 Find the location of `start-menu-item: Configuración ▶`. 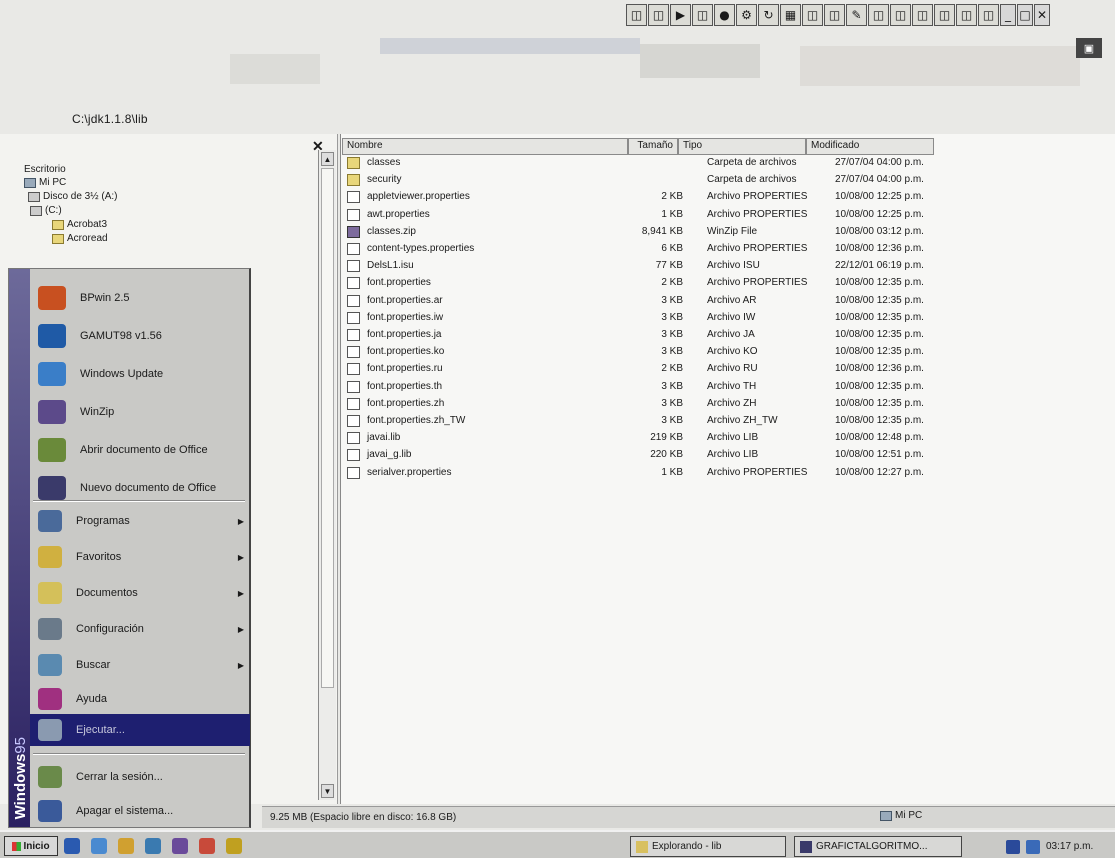

start-menu-item: Configuración ▶ is located at coordinates (140, 629).